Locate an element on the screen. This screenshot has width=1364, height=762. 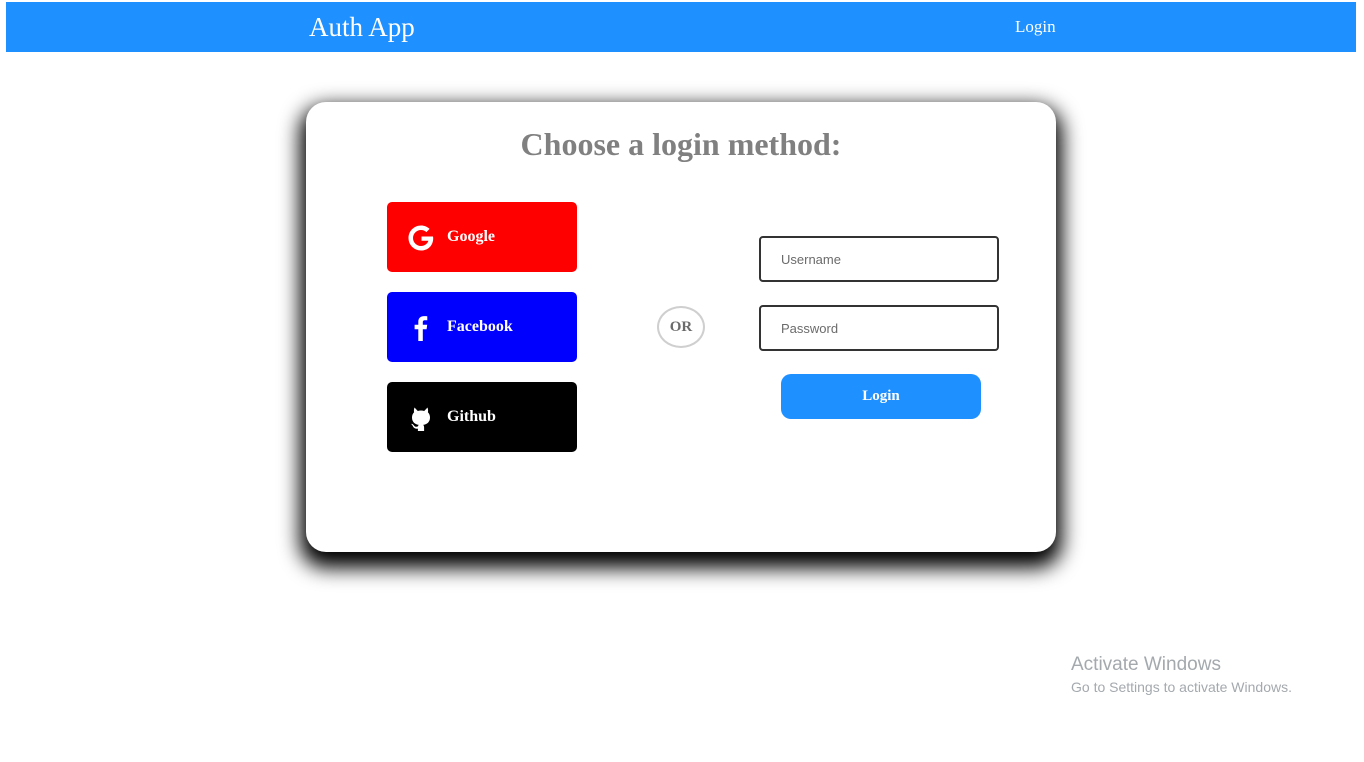
google-login-button: Google is located at coordinates (482, 237).